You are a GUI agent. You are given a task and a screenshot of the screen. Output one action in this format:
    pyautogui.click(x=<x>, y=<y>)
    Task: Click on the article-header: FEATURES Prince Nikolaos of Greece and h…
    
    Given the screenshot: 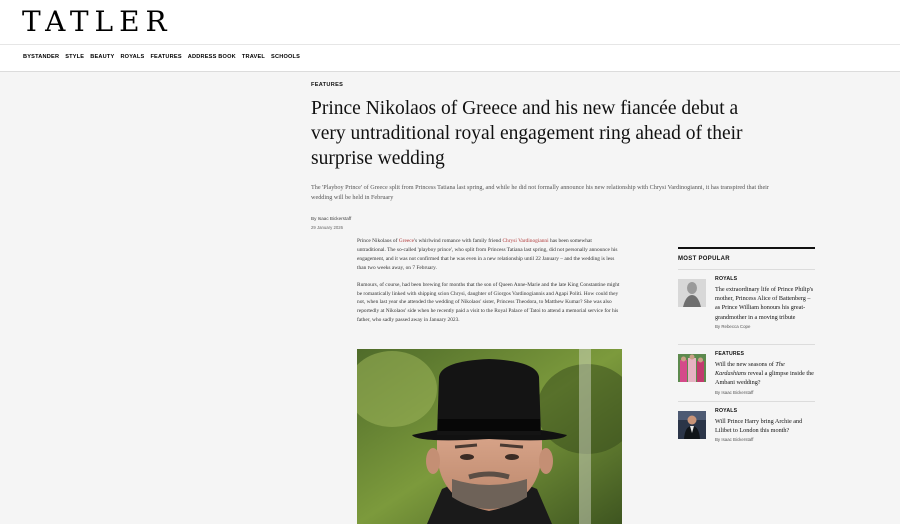 What is the action you would take?
    pyautogui.click(x=546, y=156)
    